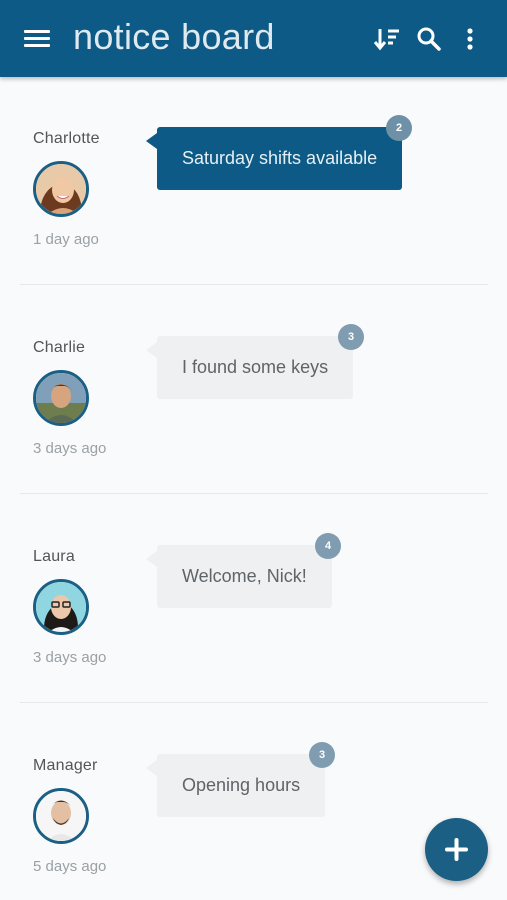 Image resolution: width=507 pixels, height=900 pixels. I want to click on count-badge: 2, so click(399, 128).